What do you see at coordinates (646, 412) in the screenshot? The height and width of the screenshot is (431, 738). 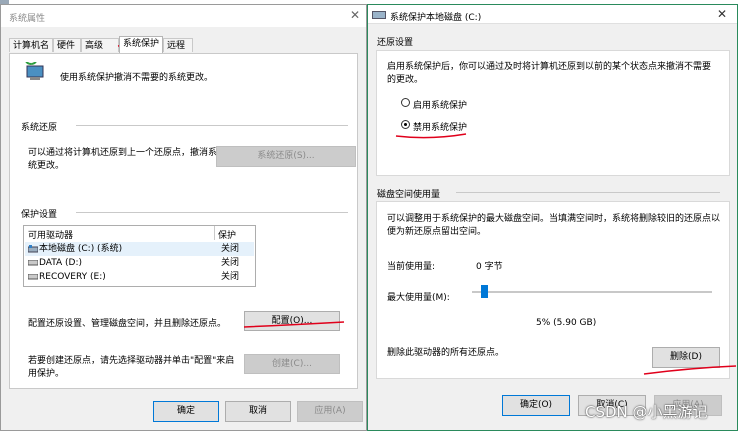 I see `watermark-text: CSDN @小黑游记` at bounding box center [646, 412].